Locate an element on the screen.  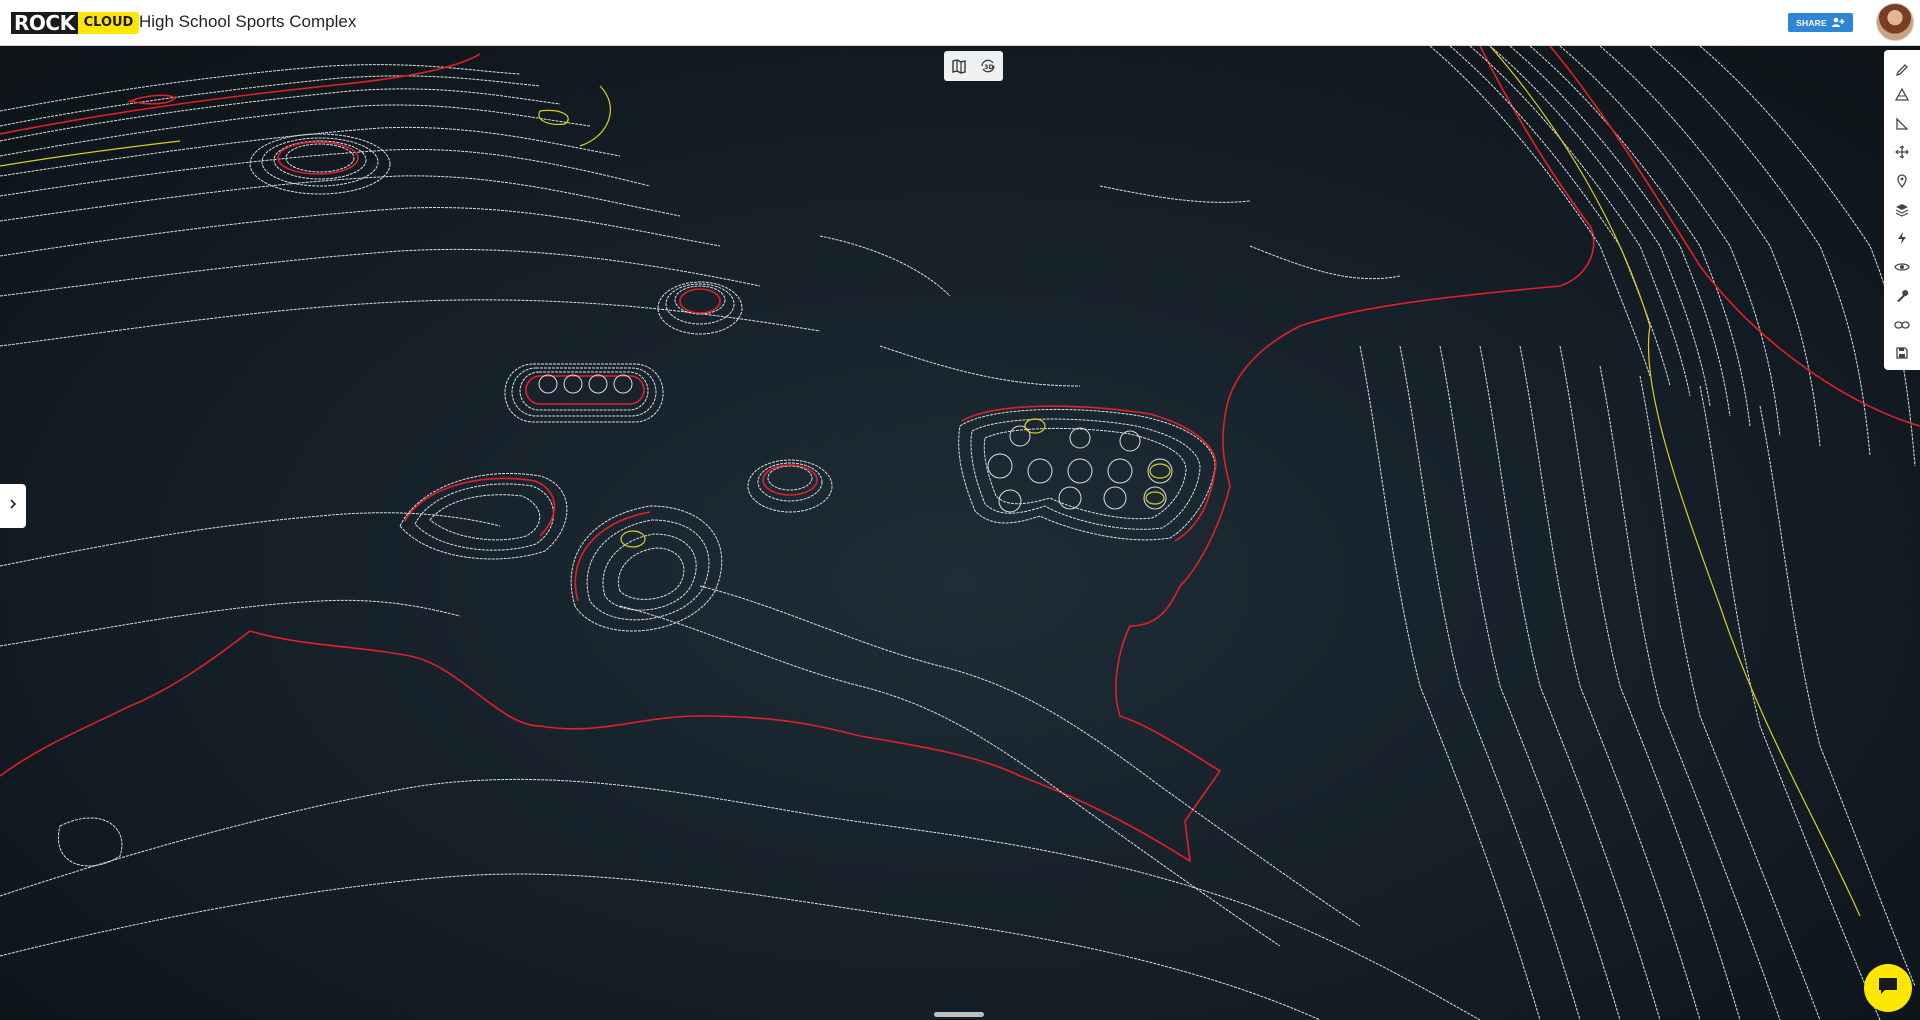
3d-view-icon: 3D is located at coordinates (988, 66).